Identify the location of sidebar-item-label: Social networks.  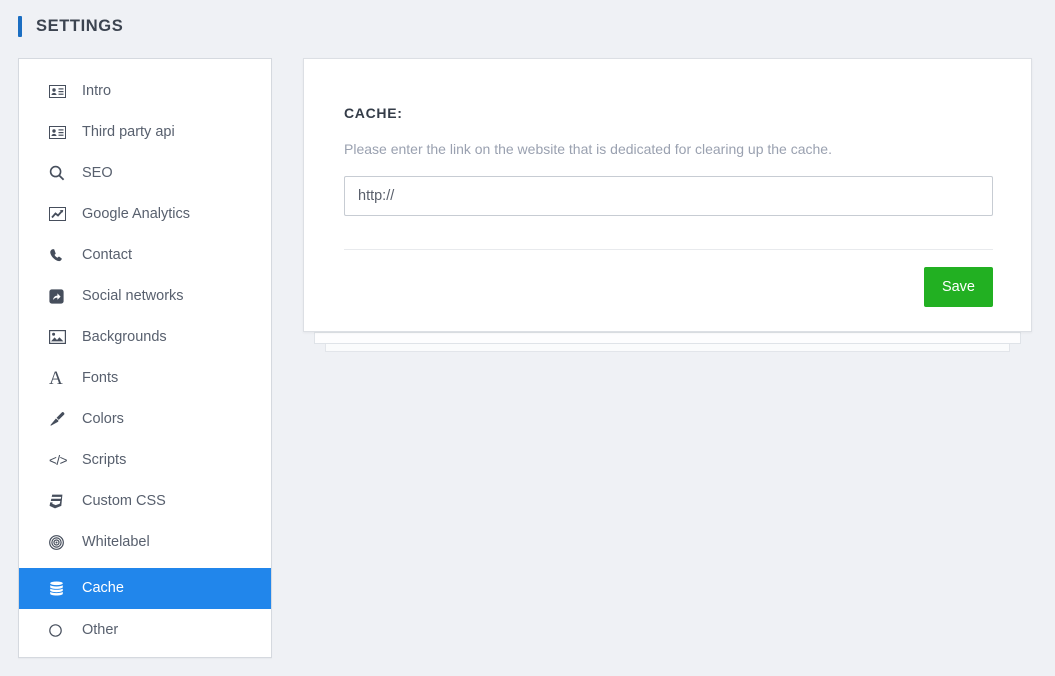
(133, 295).